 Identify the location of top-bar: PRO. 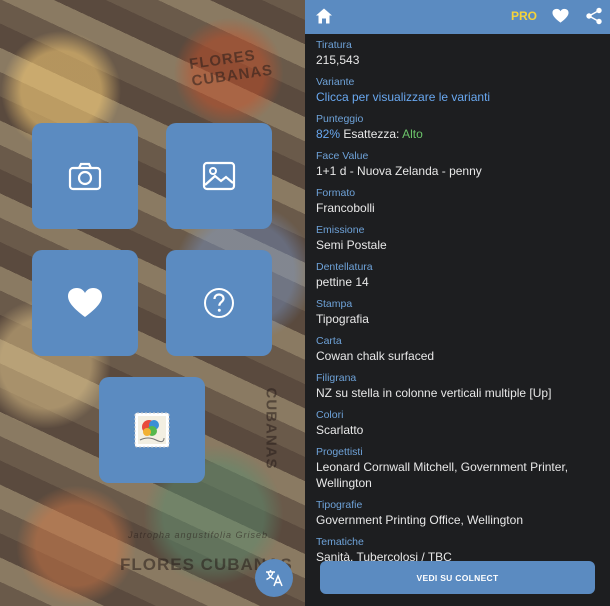
(457, 17).